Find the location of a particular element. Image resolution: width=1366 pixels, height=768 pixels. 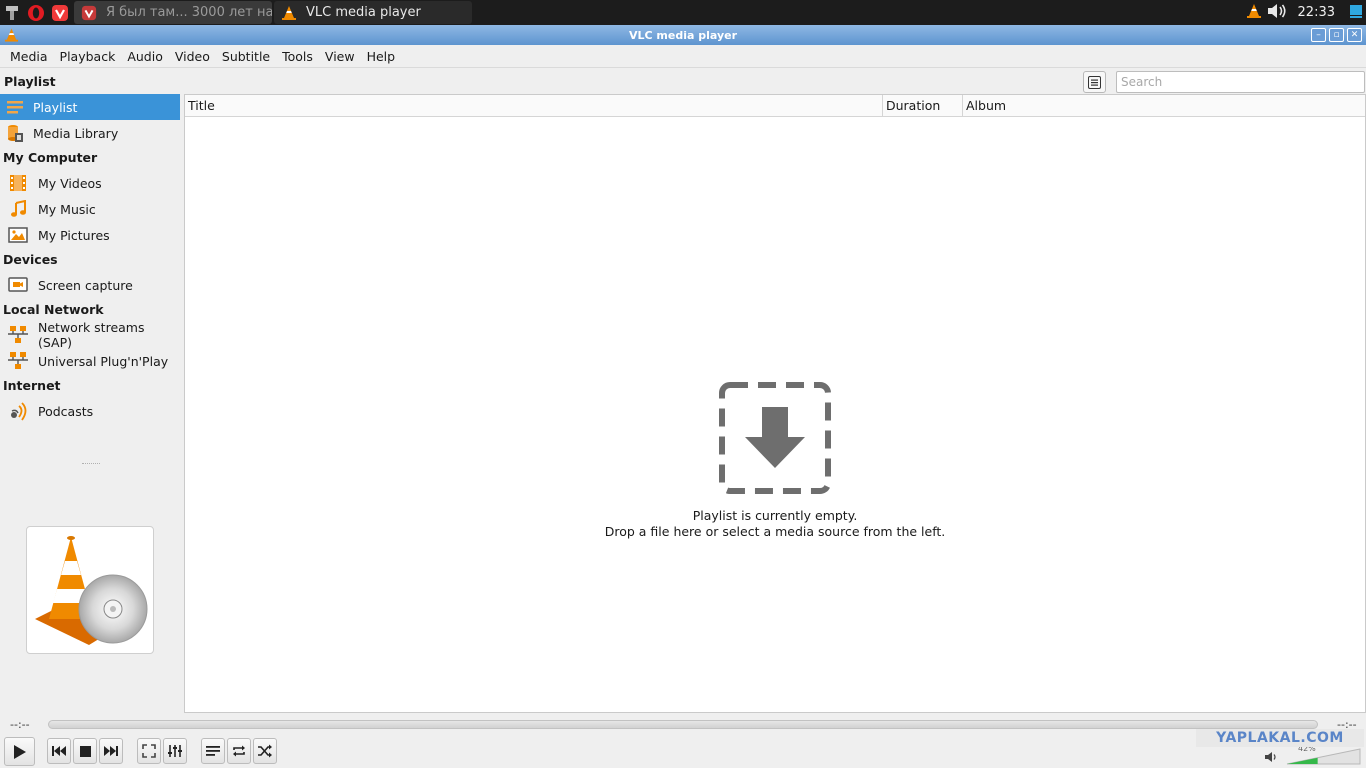

menu-tools: Tools is located at coordinates (297, 56).